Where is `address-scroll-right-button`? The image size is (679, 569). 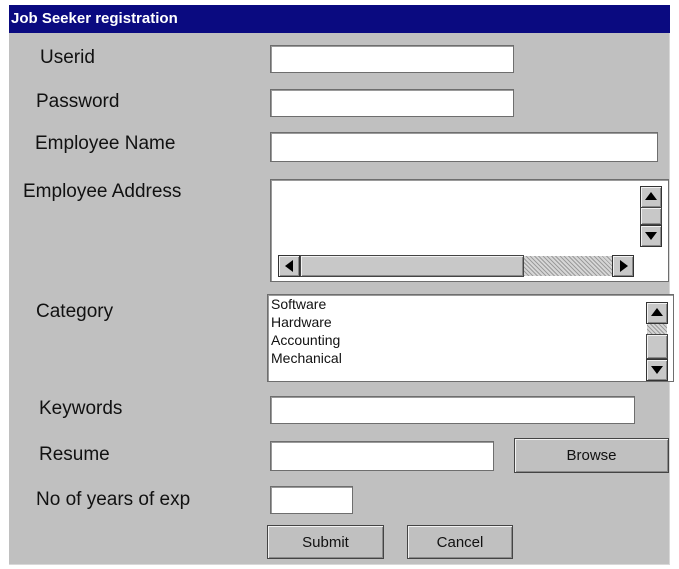 address-scroll-right-button is located at coordinates (623, 266).